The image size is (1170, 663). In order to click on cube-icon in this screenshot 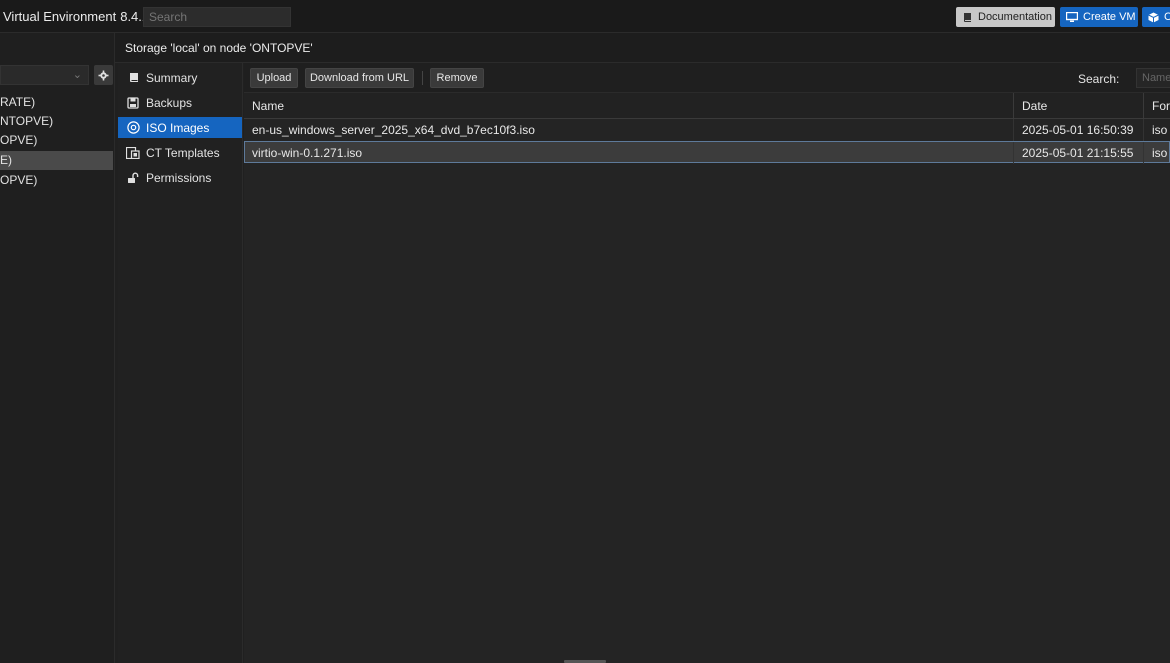, I will do `click(1153, 17)`.